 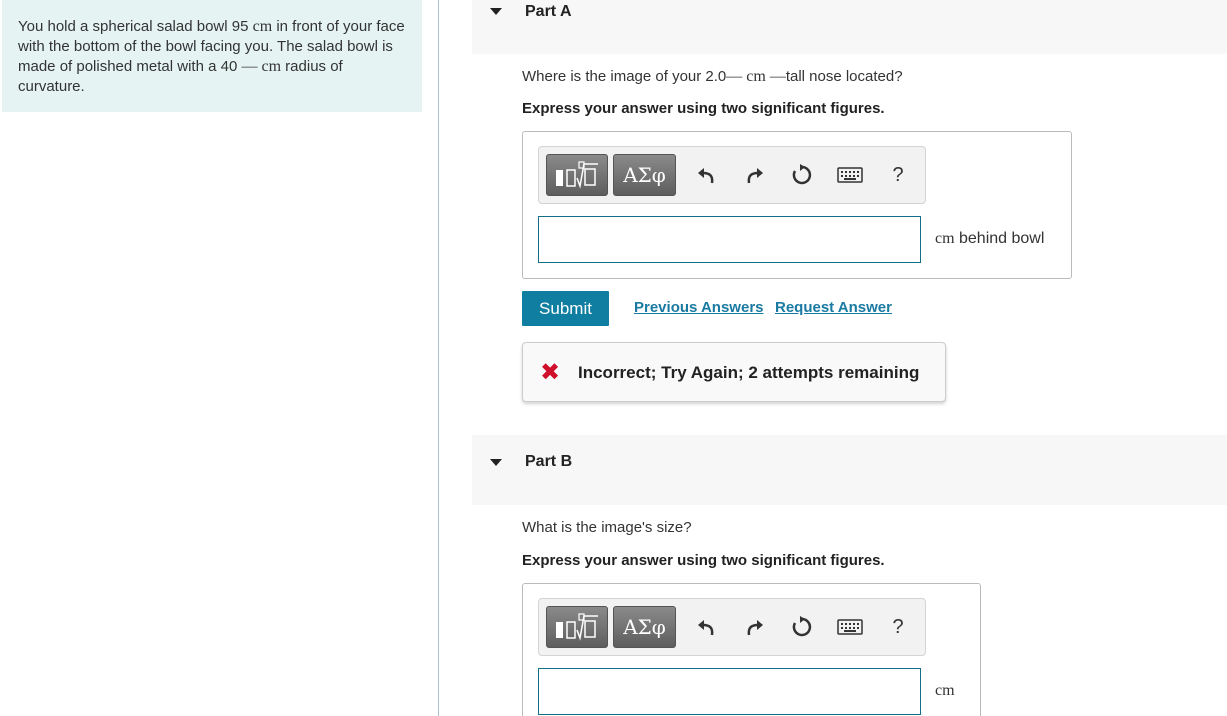 I want to click on problem-text-1: You hold a spherical salad bowl 95, so click(x=135, y=26).